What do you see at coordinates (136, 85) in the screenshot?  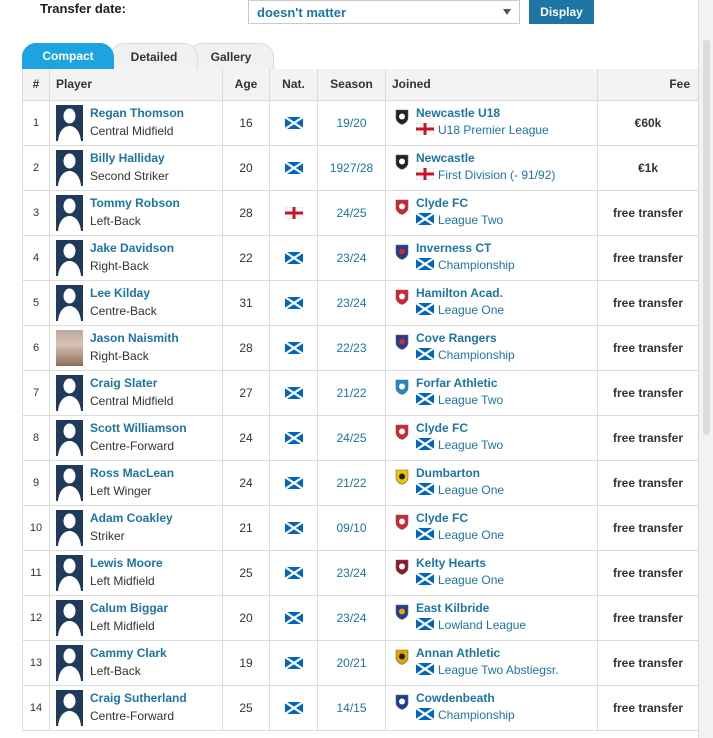 I see `col-header-player: Player` at bounding box center [136, 85].